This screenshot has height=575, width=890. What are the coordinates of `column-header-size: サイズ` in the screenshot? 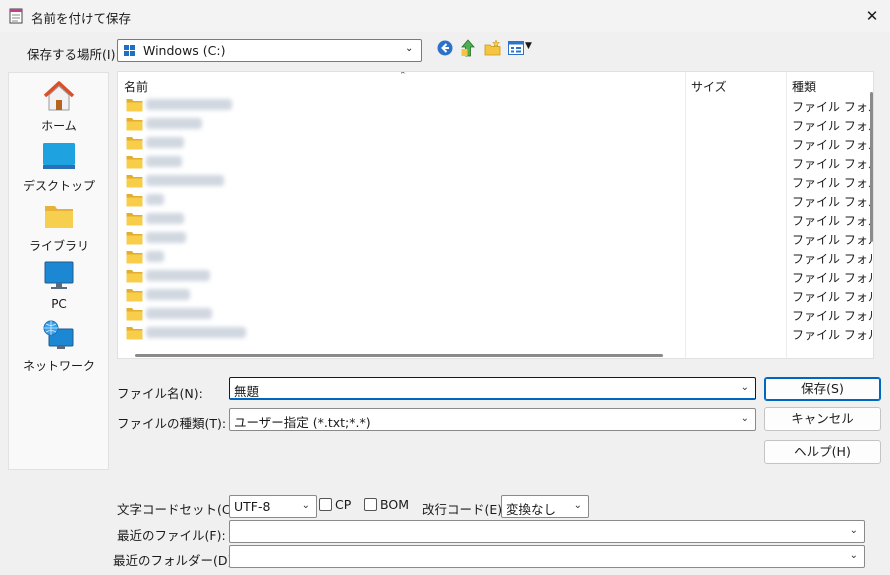 It's located at (709, 86).